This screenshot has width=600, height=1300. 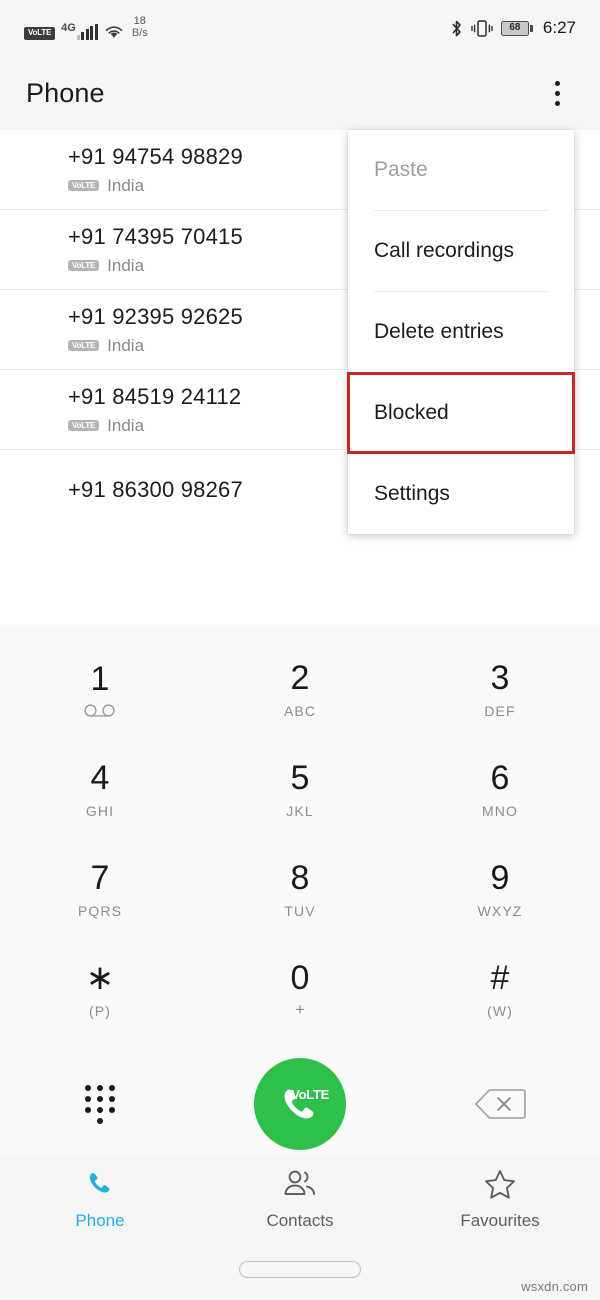 I want to click on nav-item-label: Favourites, so click(x=500, y=1220).